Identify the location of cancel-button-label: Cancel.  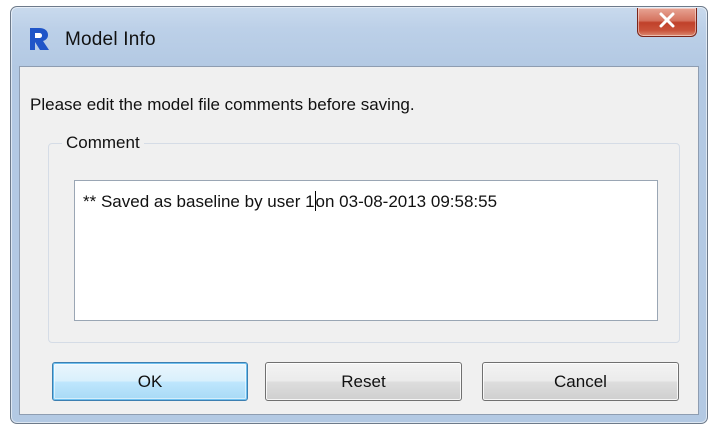
(580, 381).